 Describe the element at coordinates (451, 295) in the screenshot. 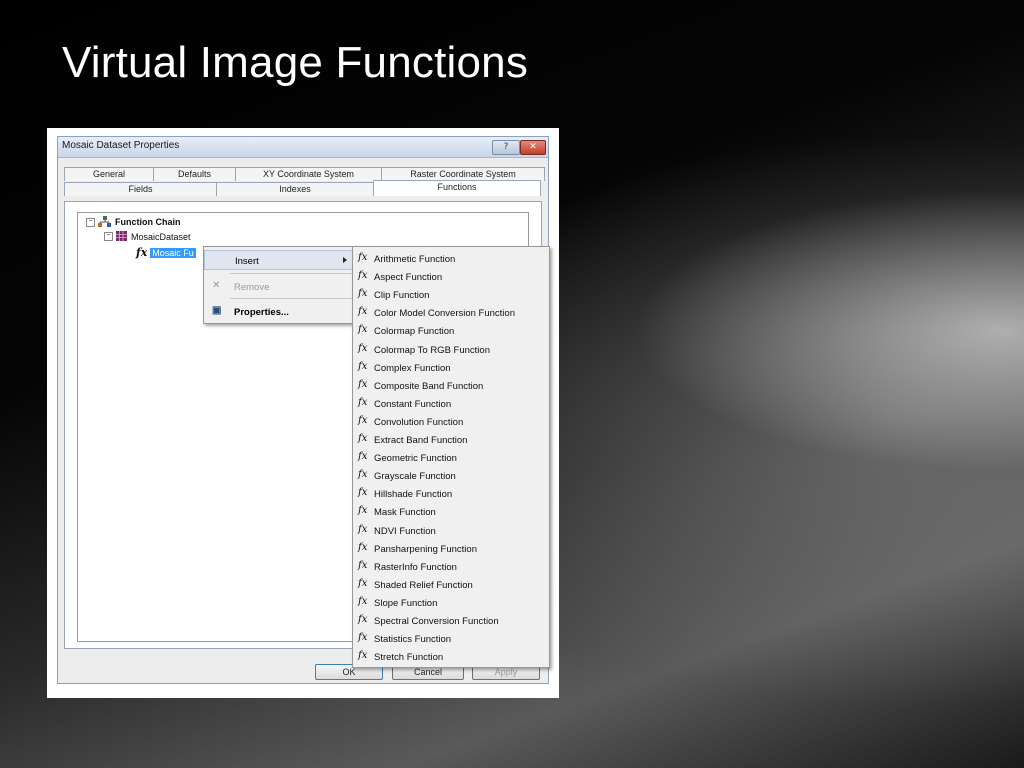

I see `submenu-item: fx Clip Function` at that location.